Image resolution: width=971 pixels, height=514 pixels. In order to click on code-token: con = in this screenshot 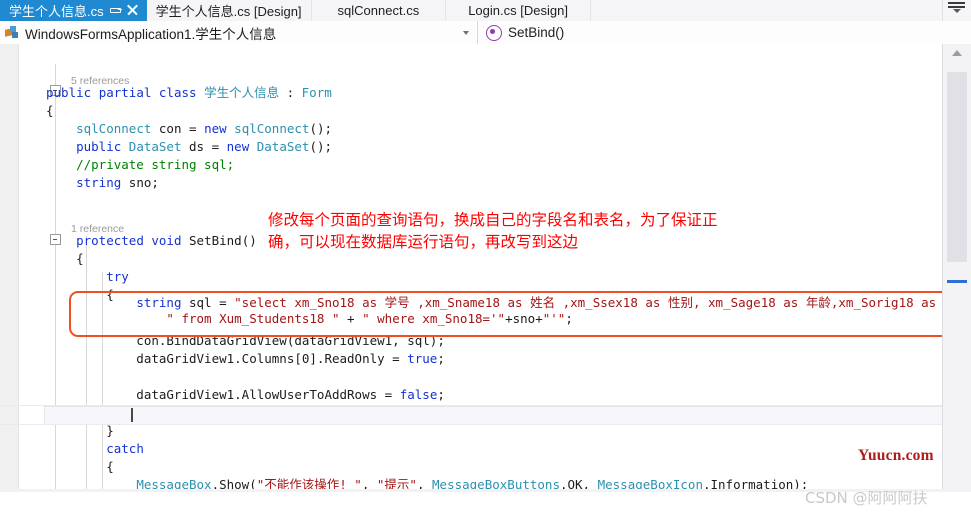, I will do `click(178, 128)`.